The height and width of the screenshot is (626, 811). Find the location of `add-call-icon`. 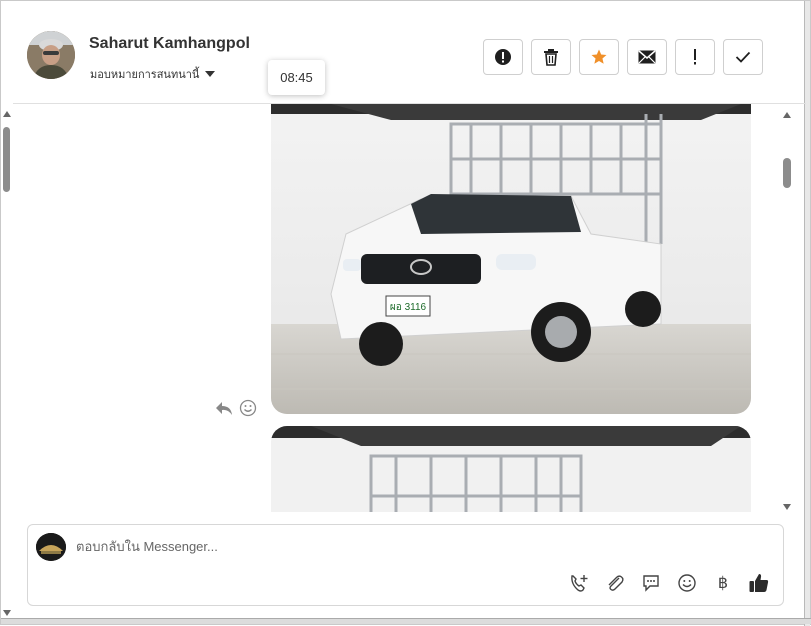

add-call-icon is located at coordinates (579, 583).